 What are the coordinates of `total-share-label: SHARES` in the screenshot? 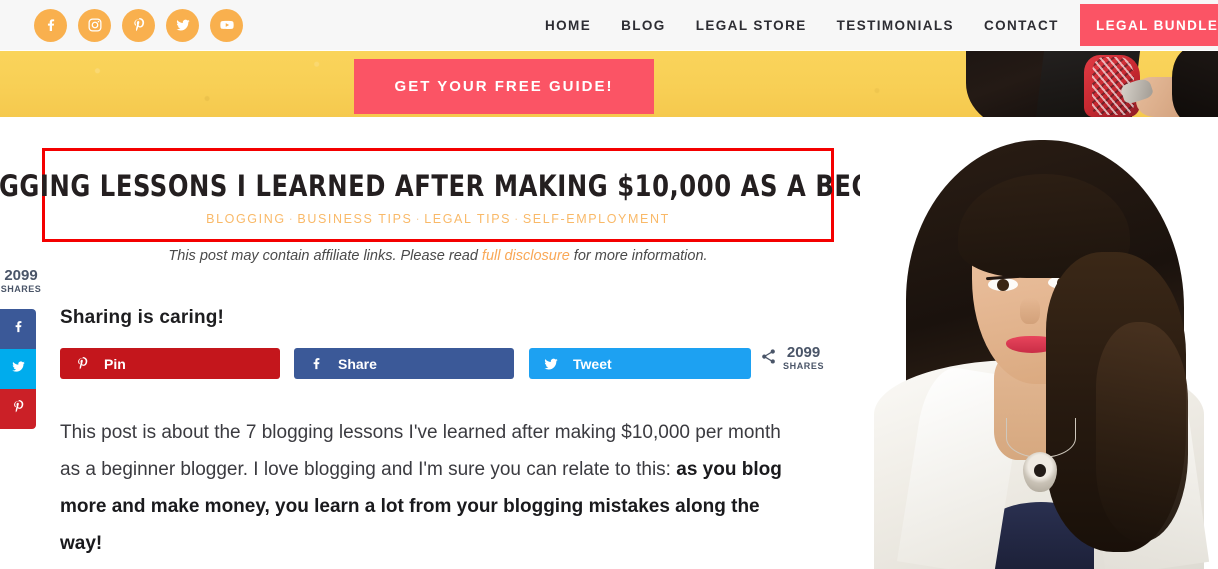 It's located at (804, 366).